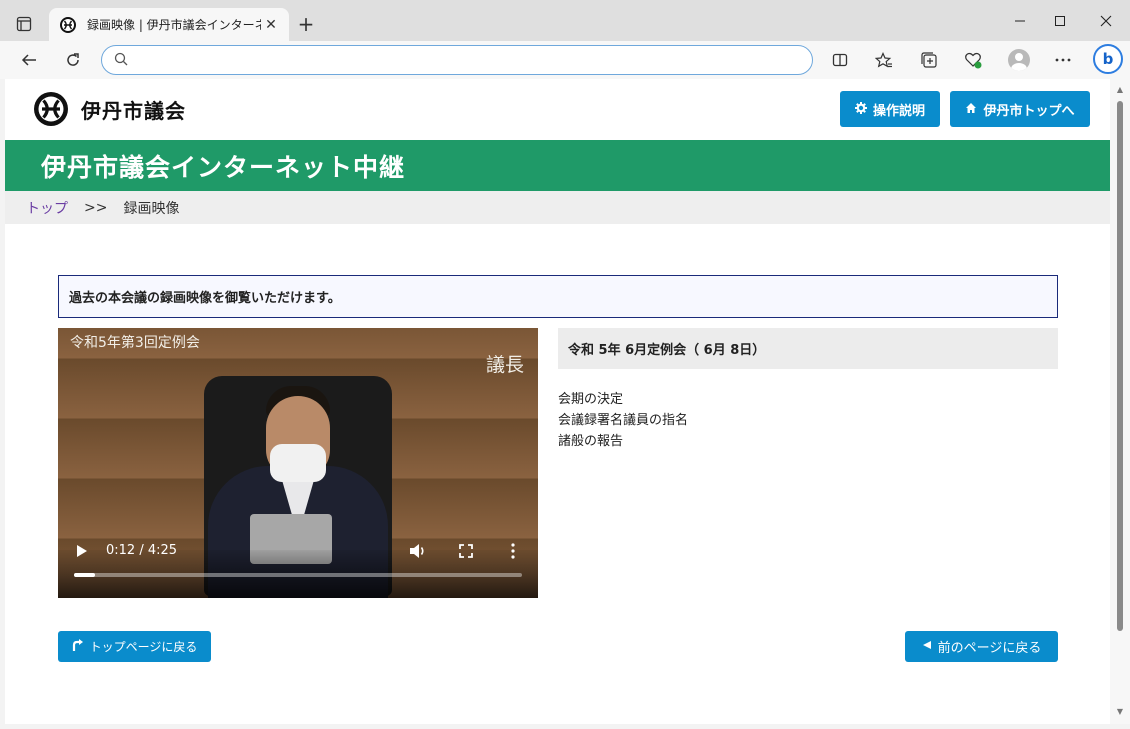  I want to click on previous-page-label: 前のページに戻る, so click(989, 648).